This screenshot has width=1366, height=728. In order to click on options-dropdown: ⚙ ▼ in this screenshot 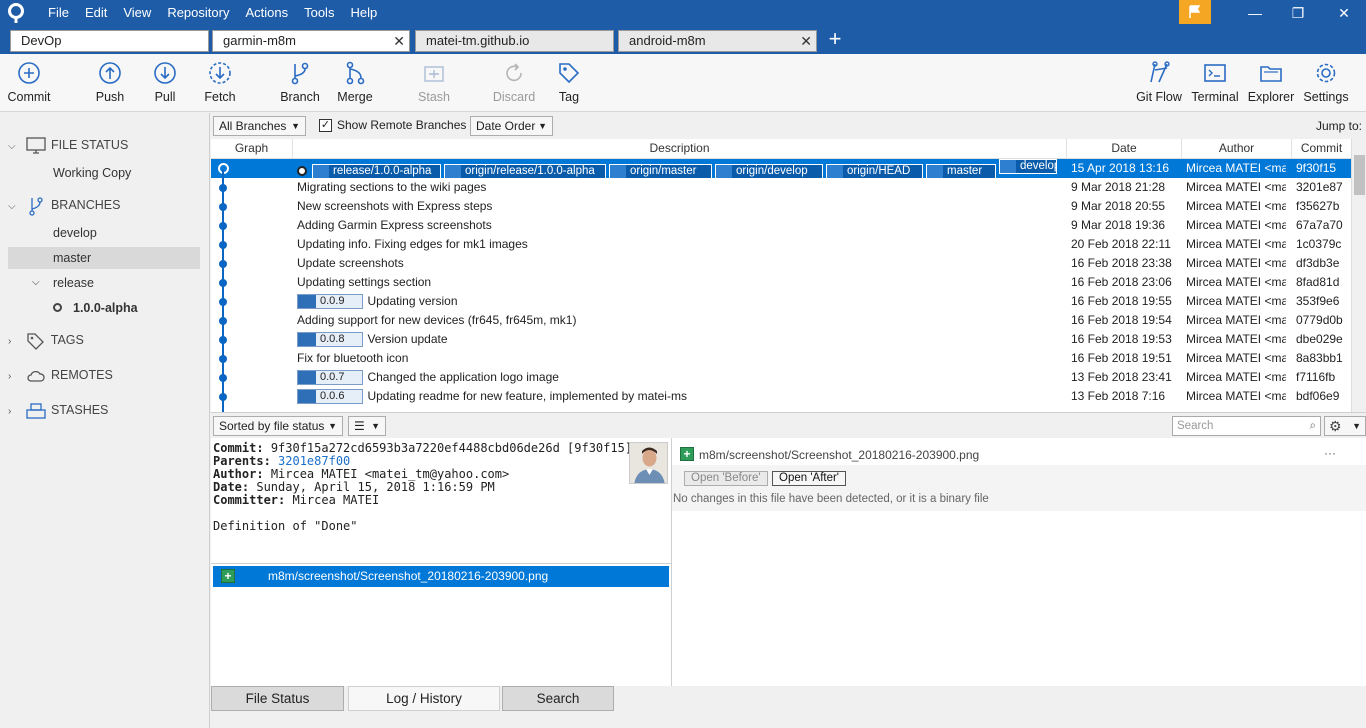, I will do `click(1345, 426)`.